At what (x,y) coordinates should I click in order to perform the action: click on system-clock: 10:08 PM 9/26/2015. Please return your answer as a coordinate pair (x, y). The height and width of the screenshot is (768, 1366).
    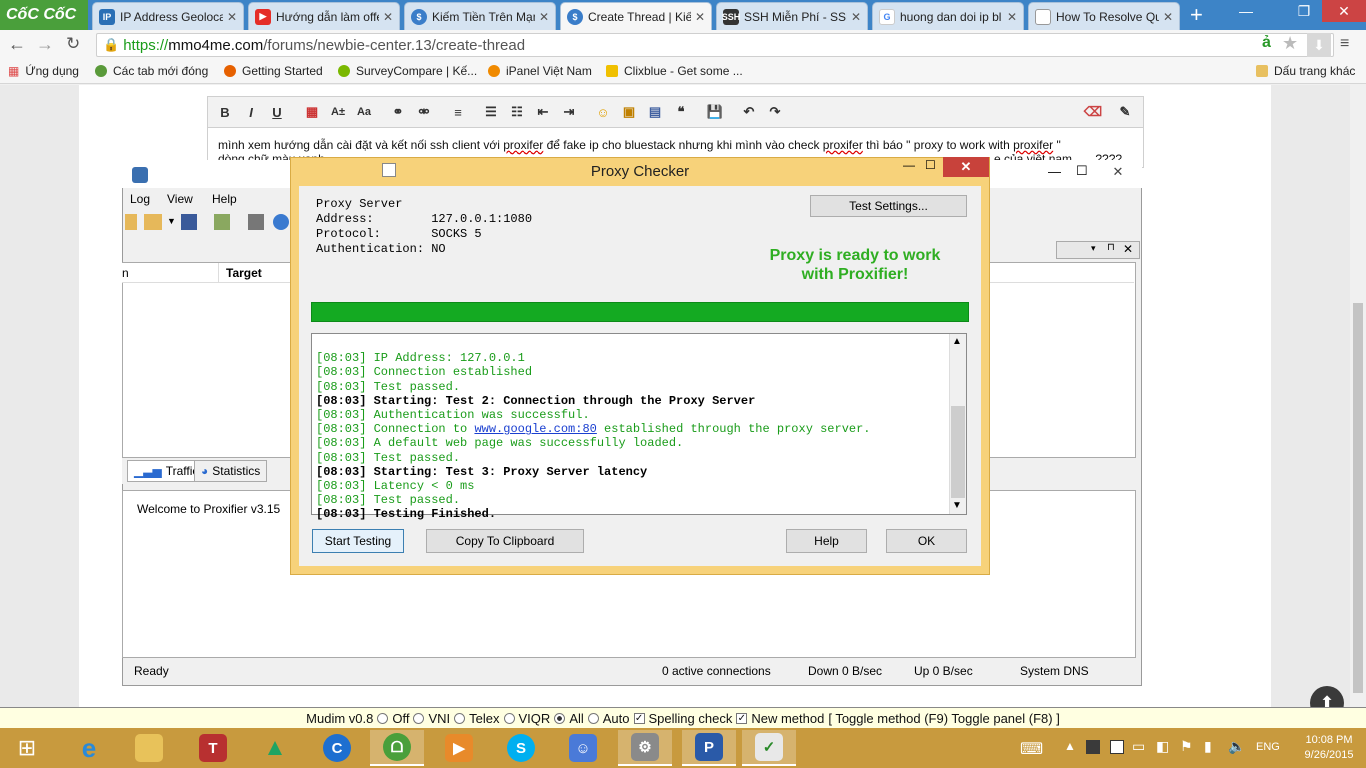
    Looking at the image, I should click on (1329, 748).